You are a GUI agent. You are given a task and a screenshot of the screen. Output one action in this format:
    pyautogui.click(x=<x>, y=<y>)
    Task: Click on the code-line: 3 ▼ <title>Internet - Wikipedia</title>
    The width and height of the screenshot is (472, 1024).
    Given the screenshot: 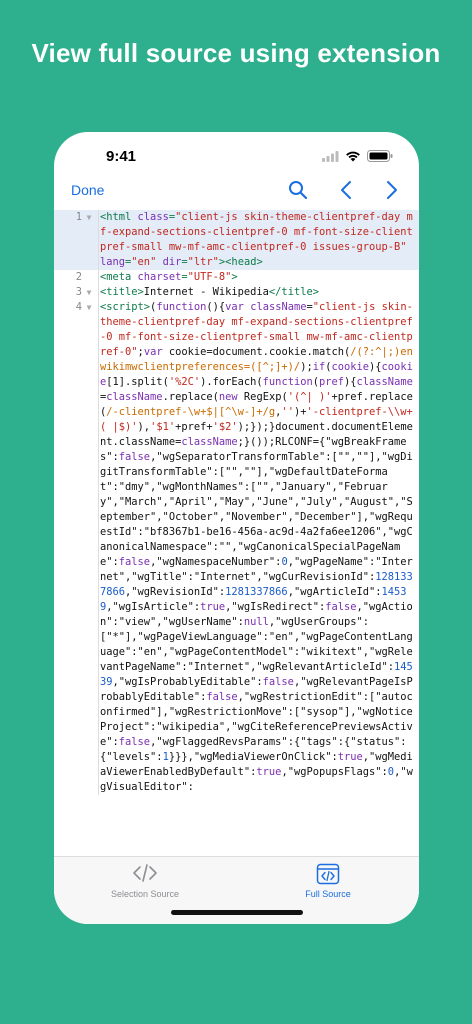 What is the action you would take?
    pyautogui.click(x=236, y=292)
    